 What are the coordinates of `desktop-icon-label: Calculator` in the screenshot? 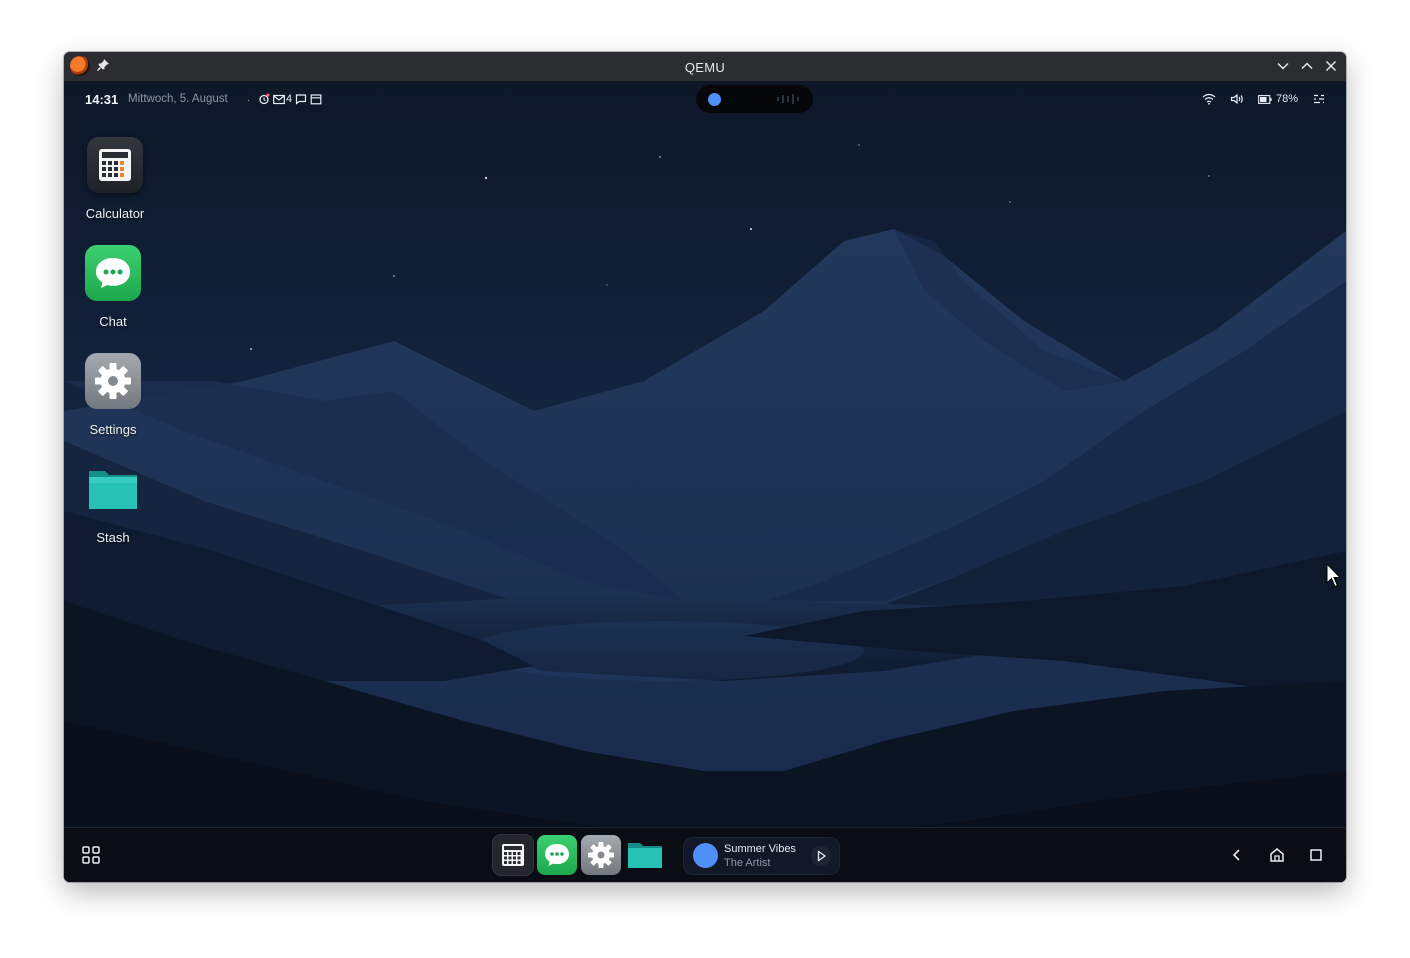 It's located at (115, 213).